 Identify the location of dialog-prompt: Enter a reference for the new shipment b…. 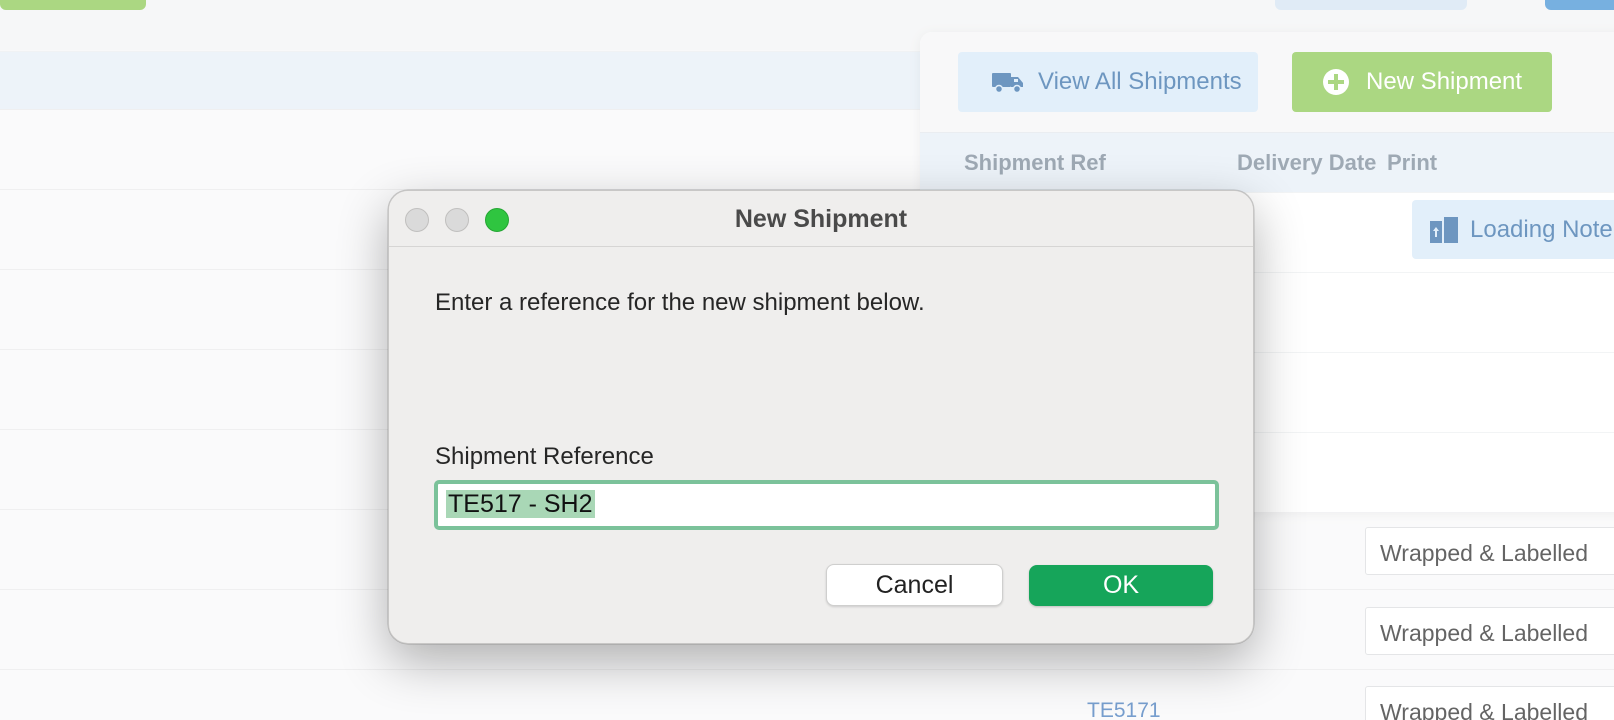
(680, 302).